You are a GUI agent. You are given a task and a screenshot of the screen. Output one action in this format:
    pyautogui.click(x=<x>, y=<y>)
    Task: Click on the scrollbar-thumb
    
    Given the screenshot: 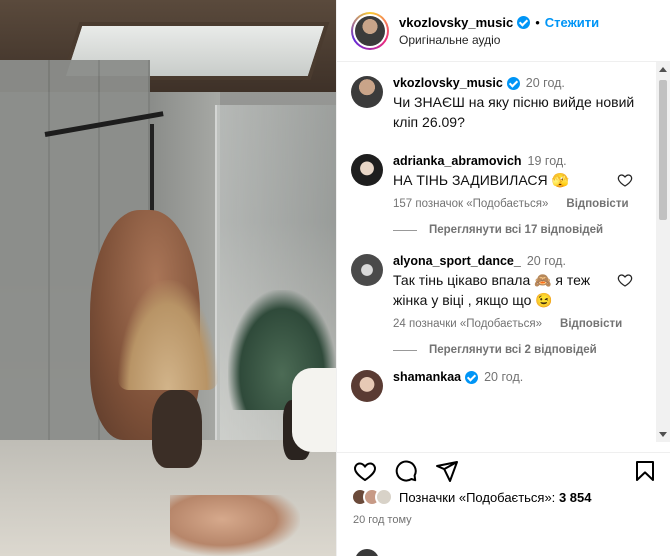 What is the action you would take?
    pyautogui.click(x=663, y=150)
    